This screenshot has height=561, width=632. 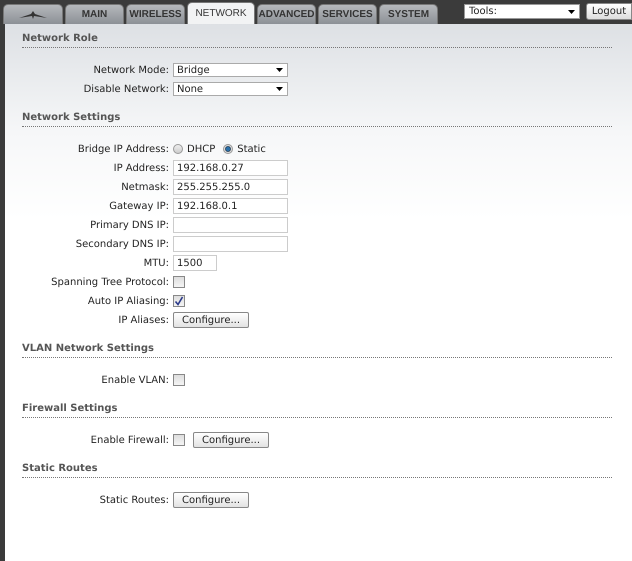 What do you see at coordinates (94, 14) in the screenshot?
I see `nav-tab: MAIN` at bounding box center [94, 14].